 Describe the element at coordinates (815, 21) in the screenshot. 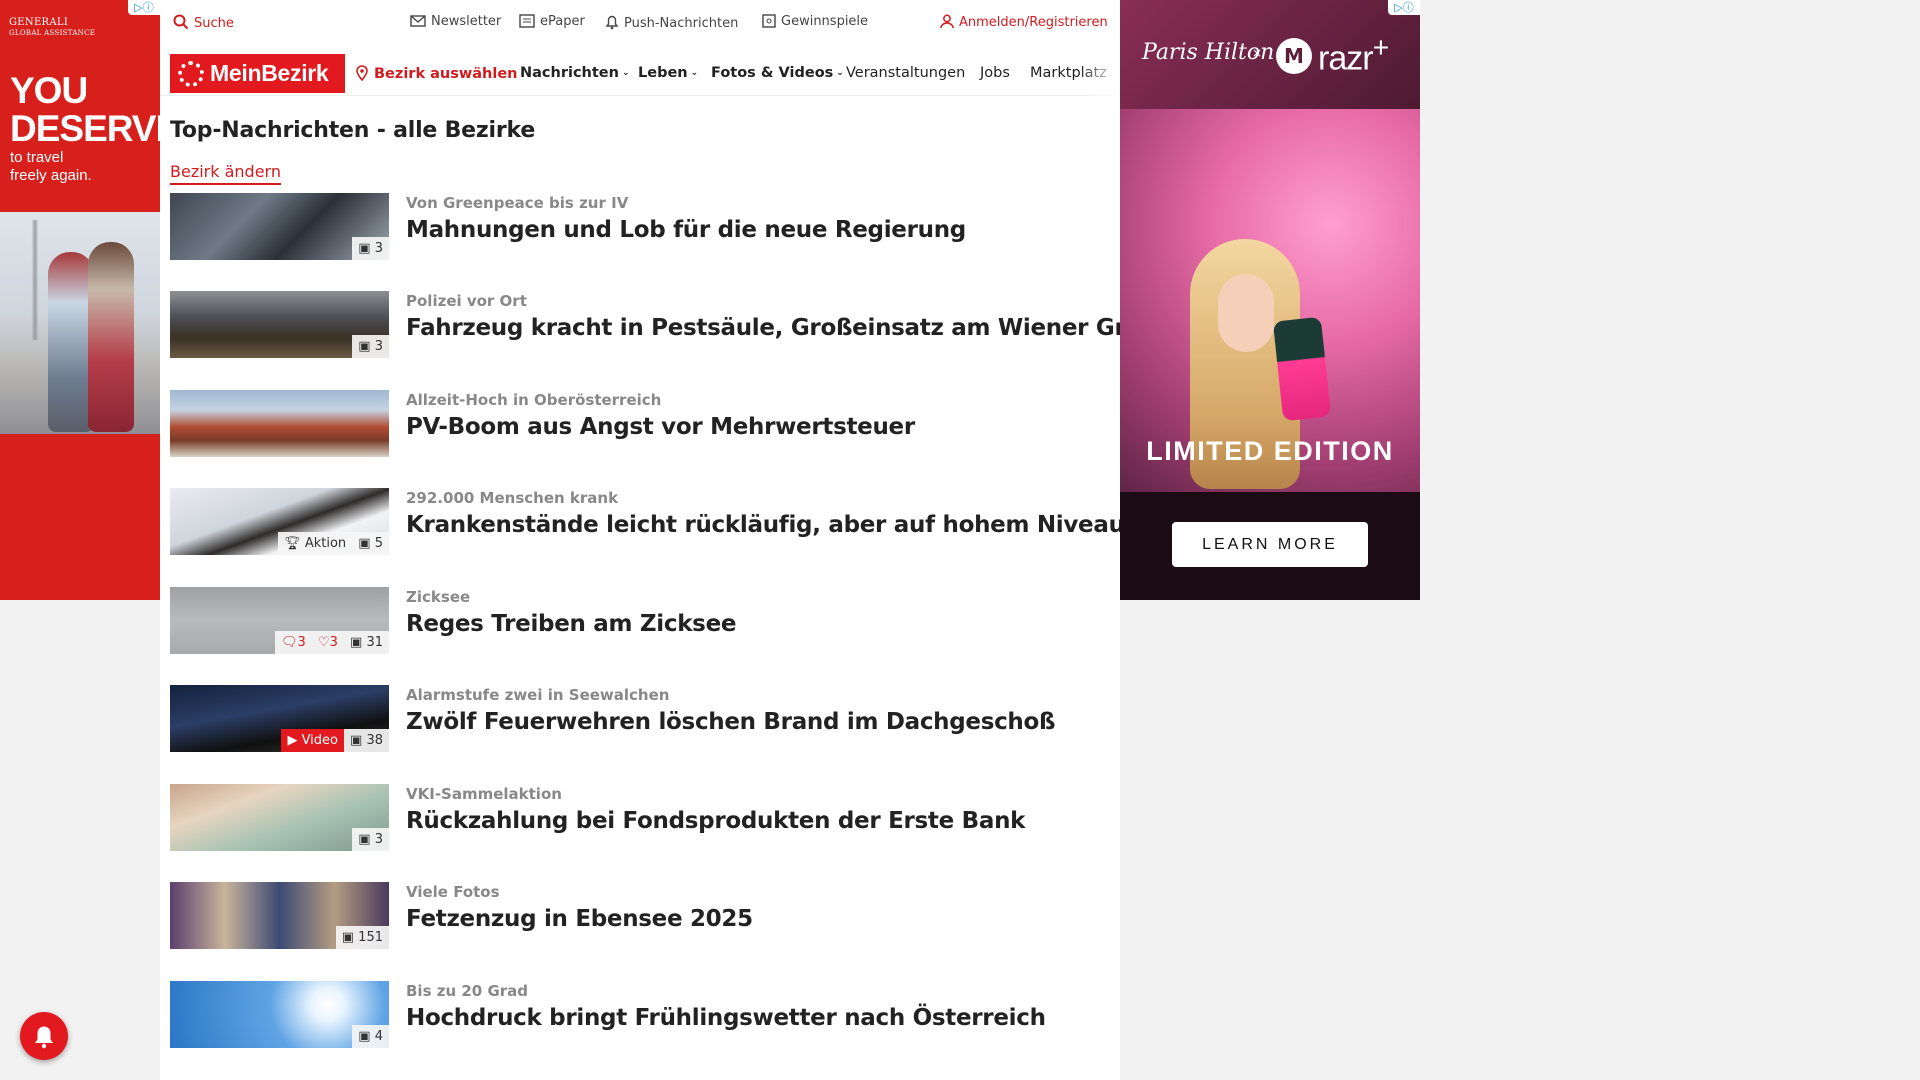

I see `games-link: Gewinnspiele` at that location.